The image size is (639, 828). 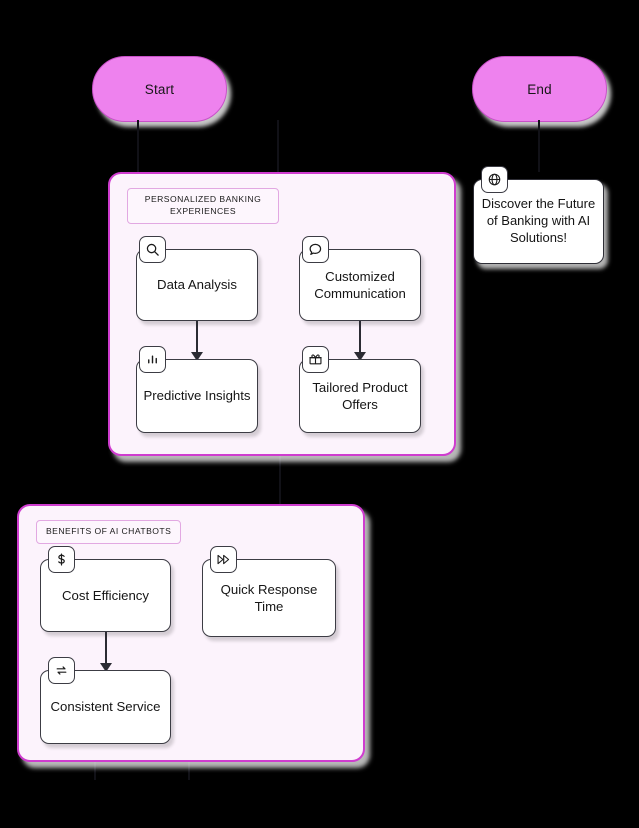 What do you see at coordinates (61, 670) in the screenshot?
I see `repeat-icon` at bounding box center [61, 670].